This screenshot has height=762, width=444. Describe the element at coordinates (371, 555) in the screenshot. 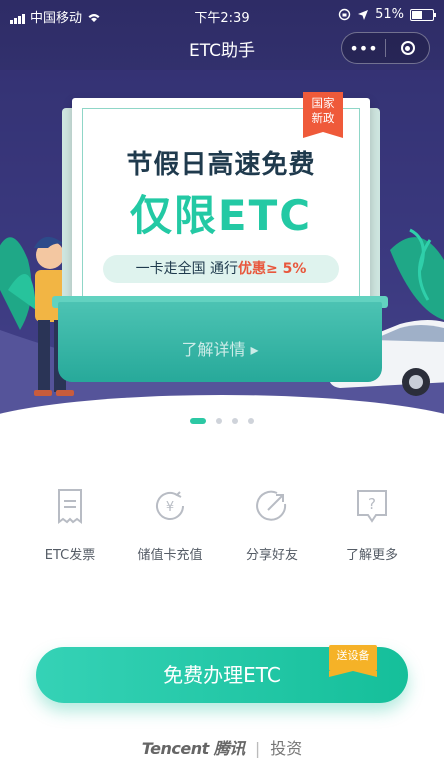

I see `quick-action-label: 了解更多` at that location.